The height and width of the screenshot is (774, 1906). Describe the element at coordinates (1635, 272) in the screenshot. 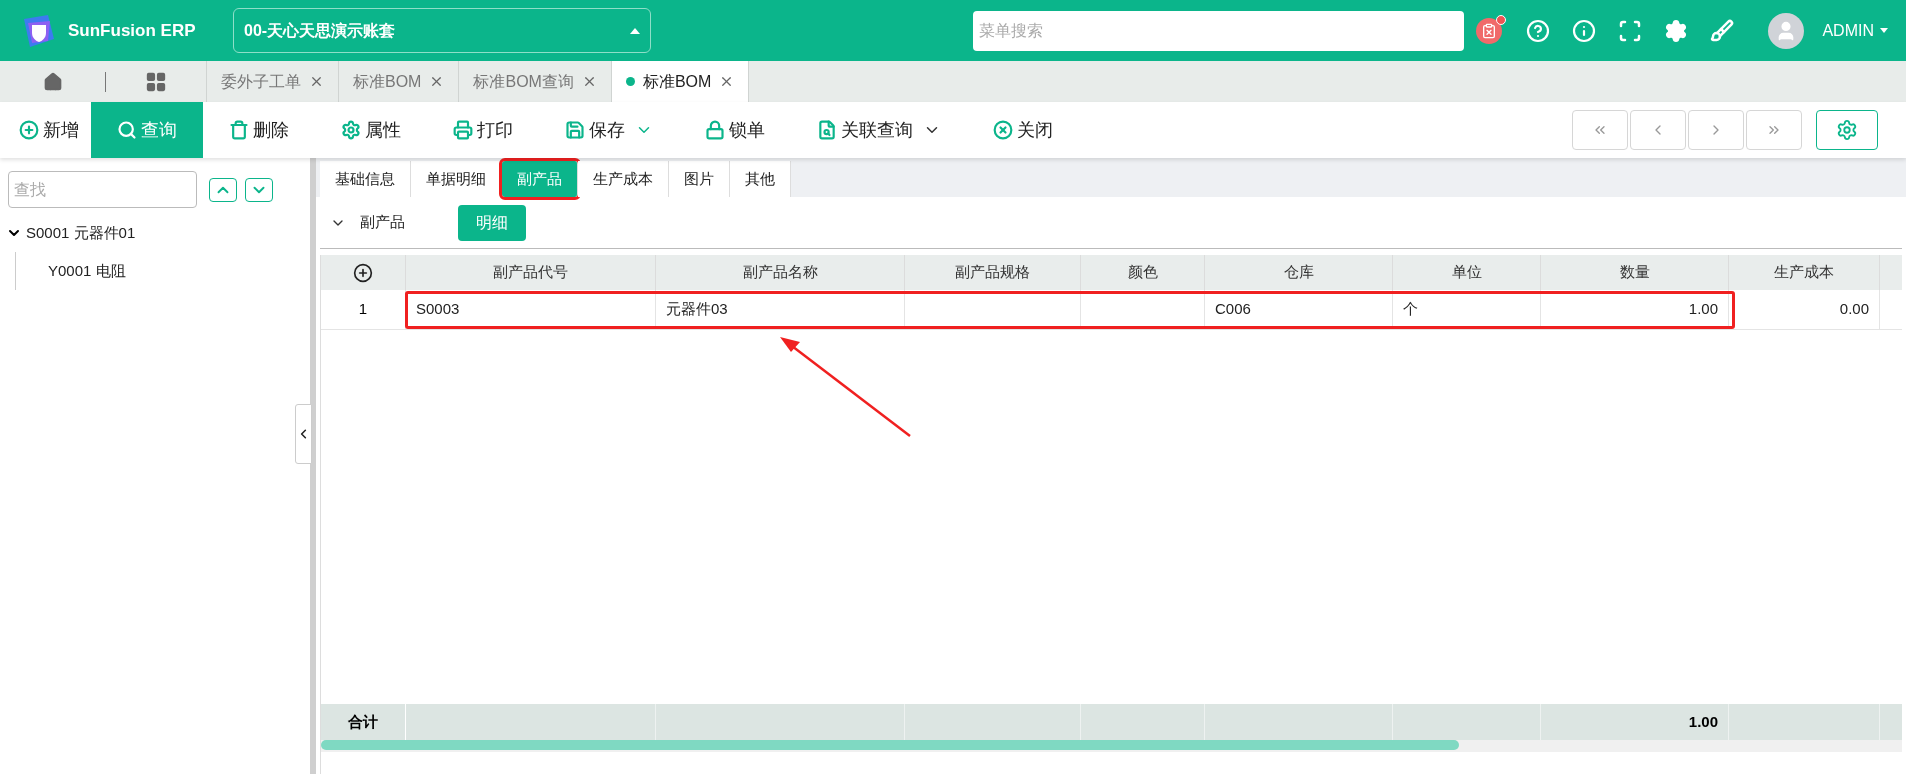

I see `column-header: 数量` at that location.